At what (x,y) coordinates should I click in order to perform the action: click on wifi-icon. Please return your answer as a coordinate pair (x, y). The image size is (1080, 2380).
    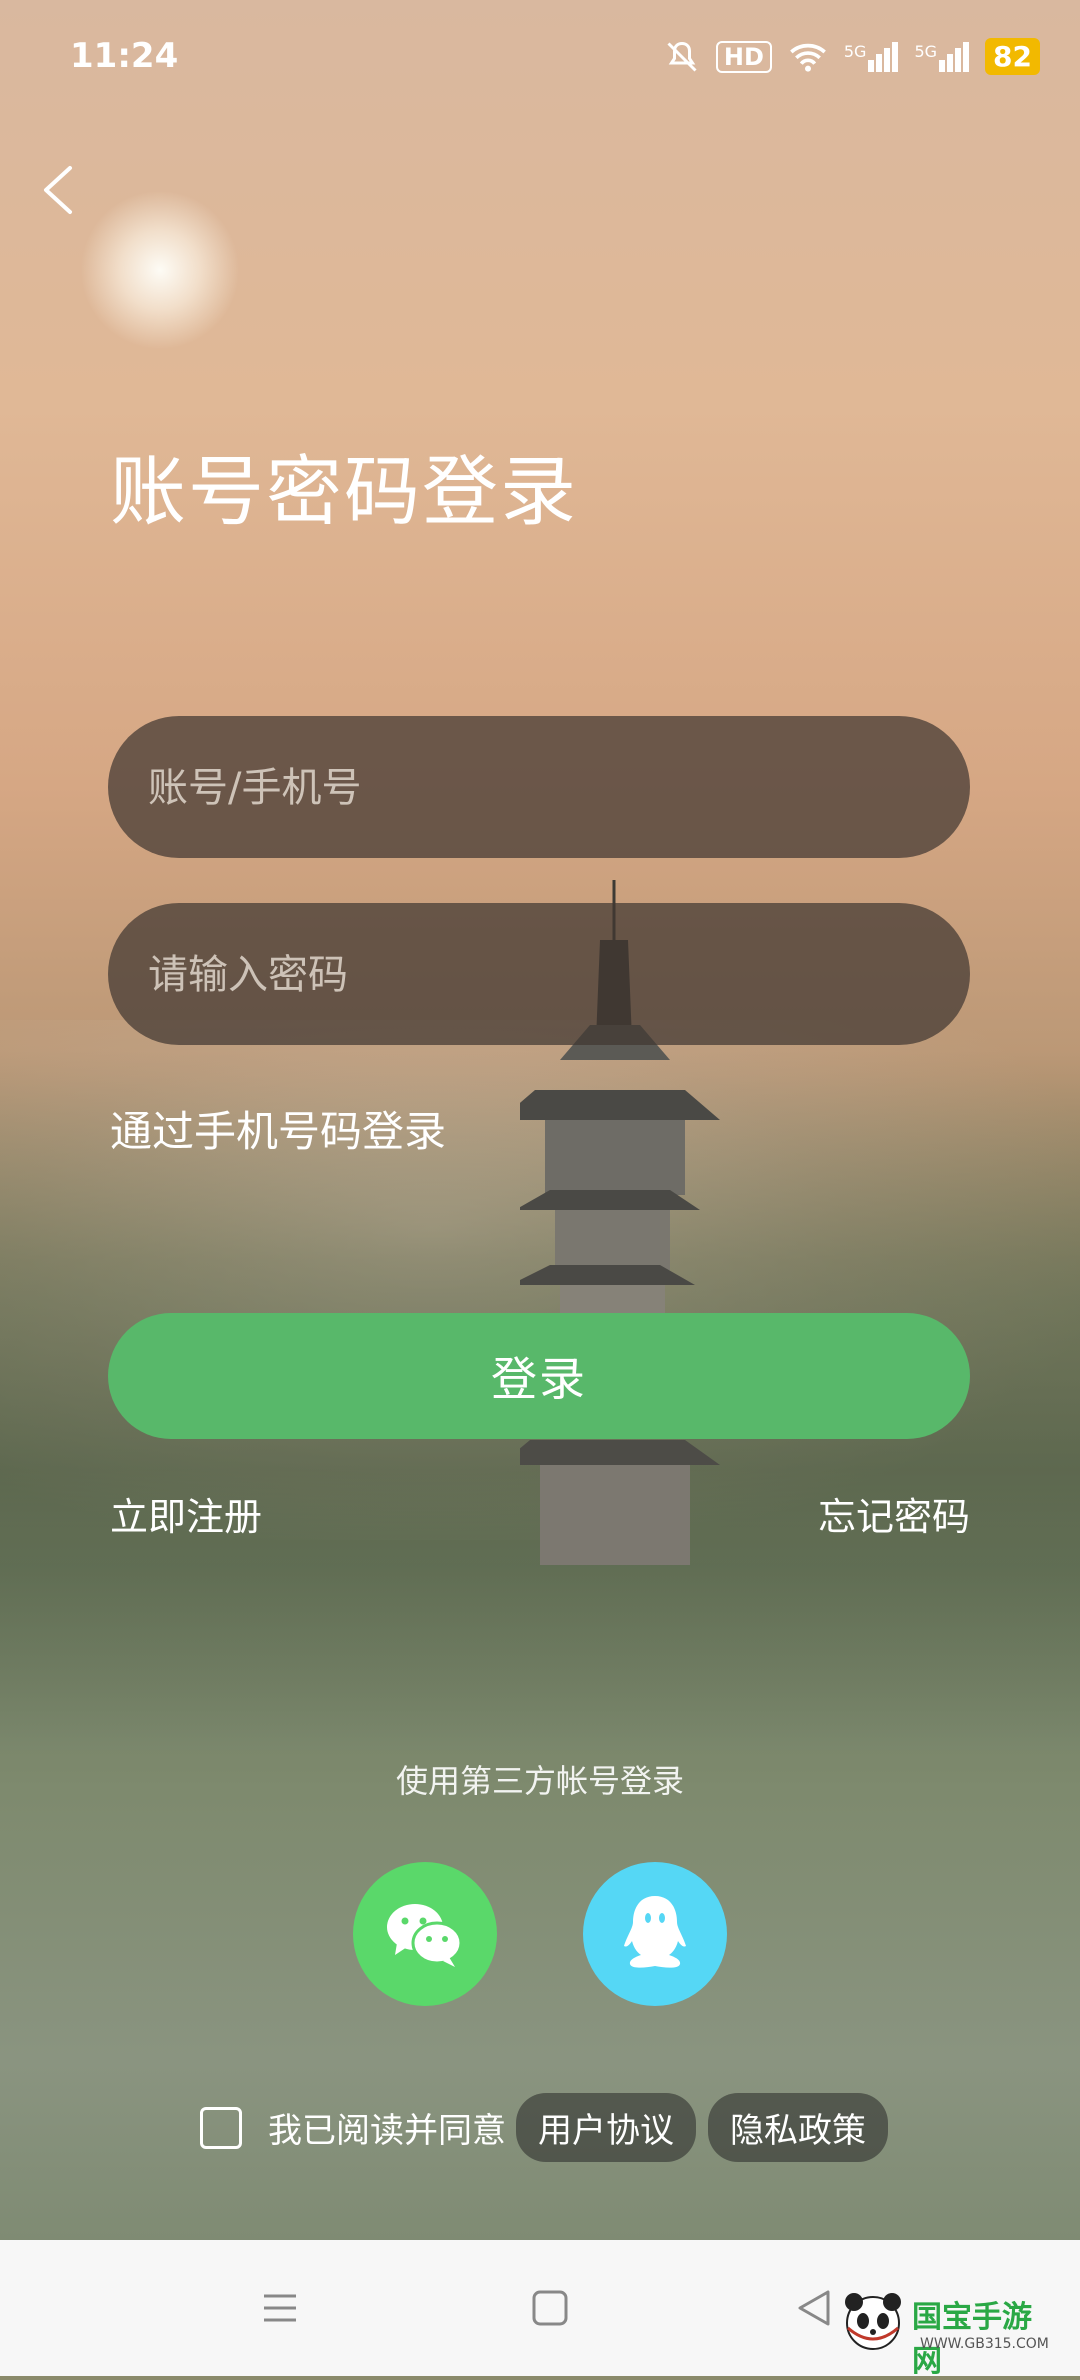
    Looking at the image, I should click on (807, 57).